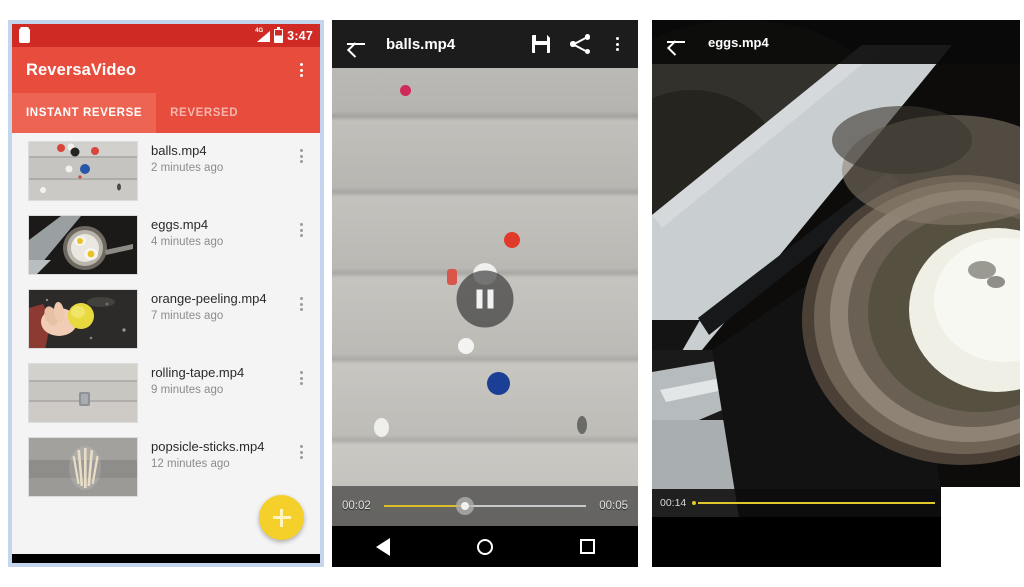 This screenshot has width=1024, height=587. I want to click on video-name: balls.mp4, so click(179, 150).